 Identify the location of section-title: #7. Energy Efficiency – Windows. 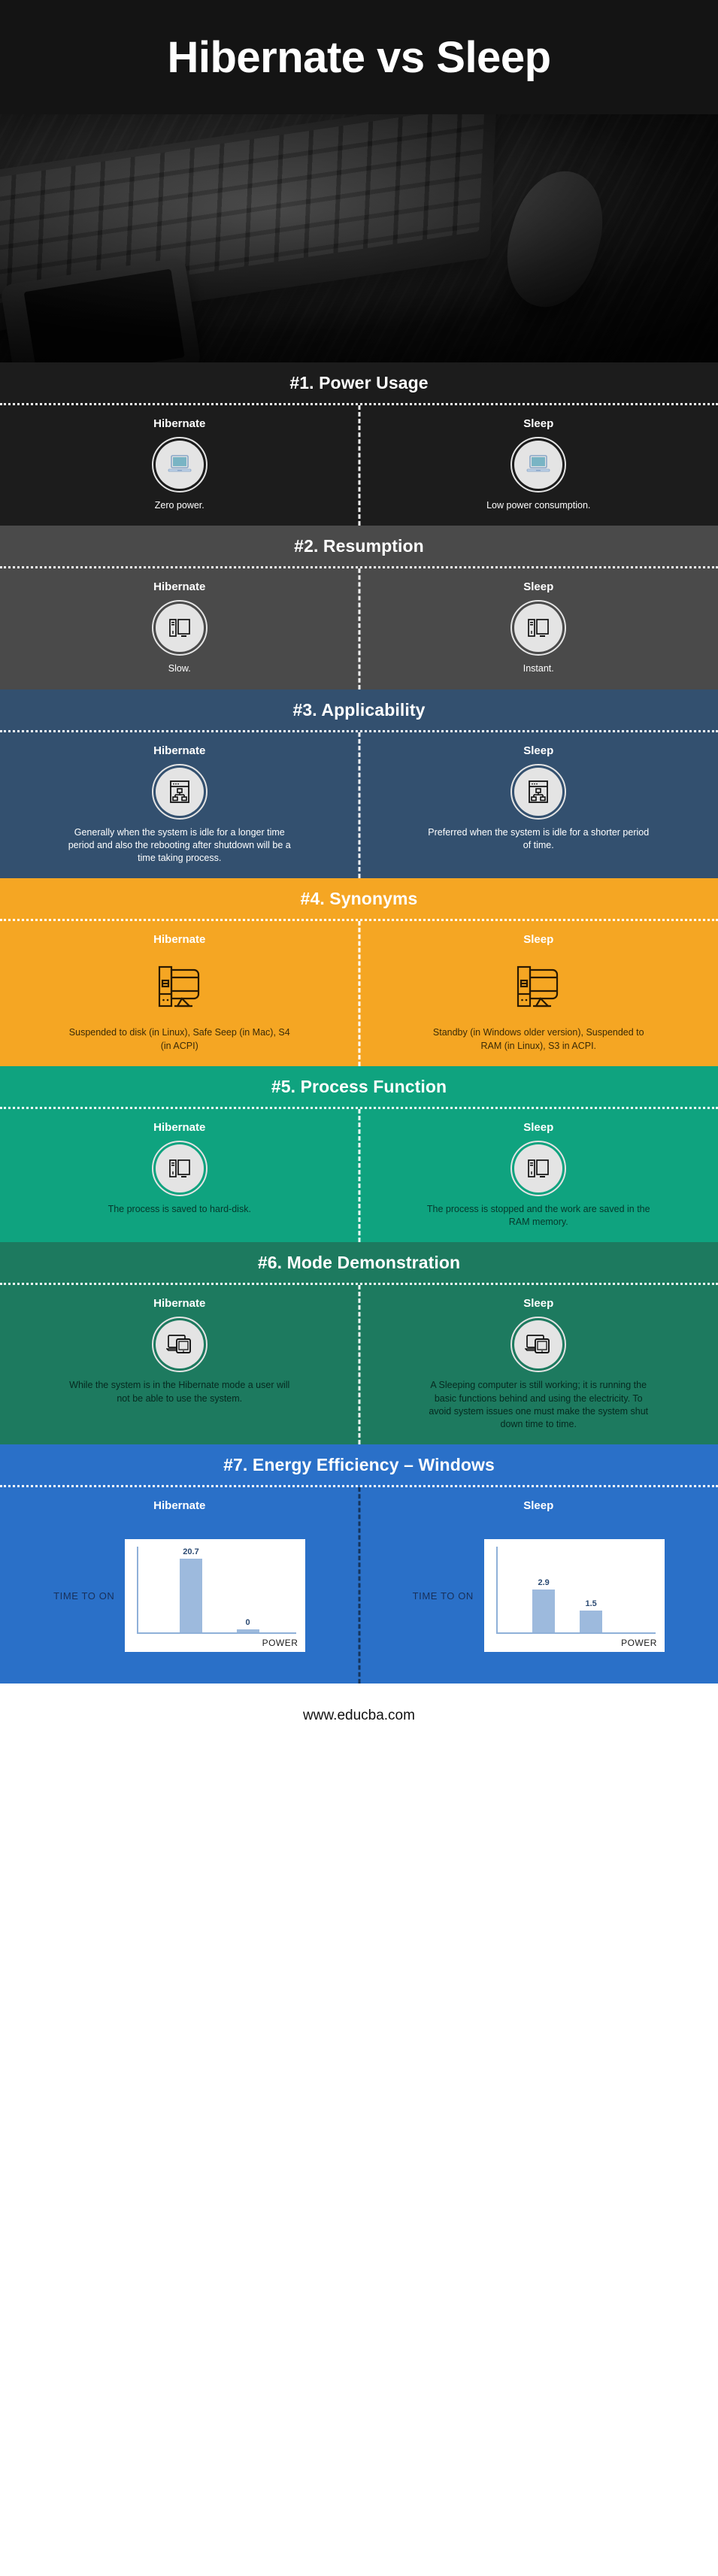
(359, 1465).